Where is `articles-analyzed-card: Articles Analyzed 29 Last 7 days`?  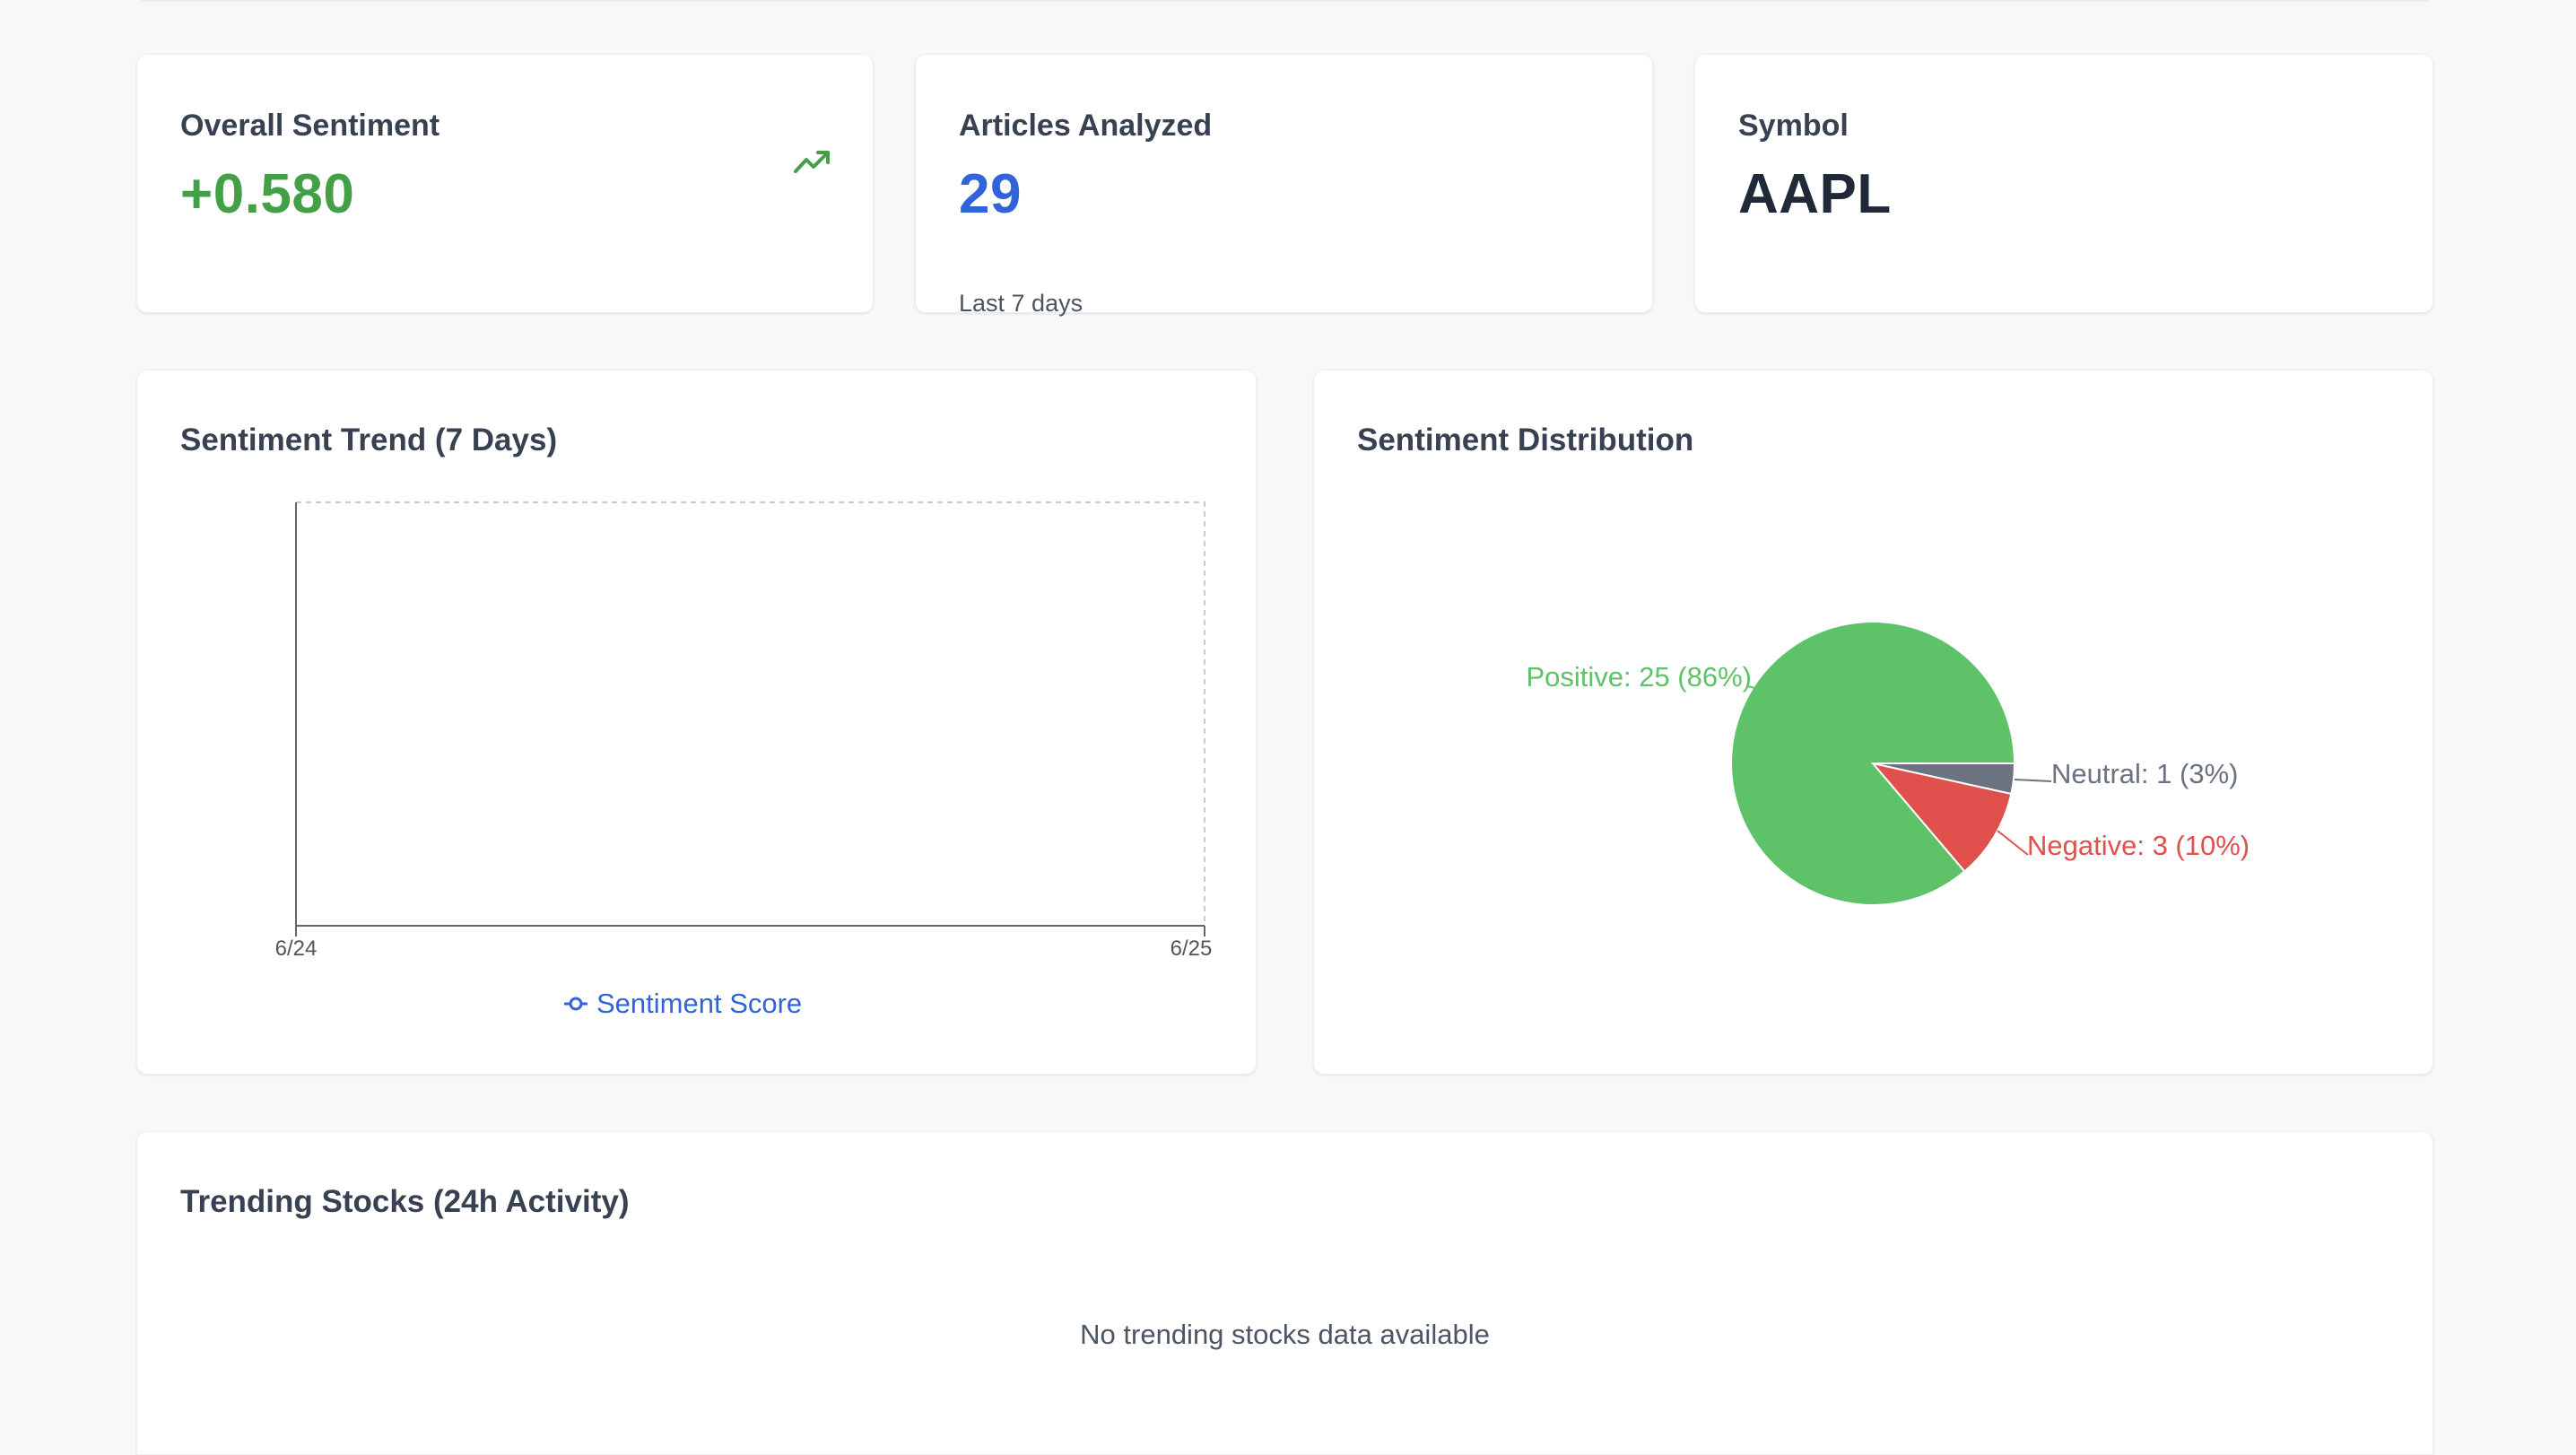
articles-analyzed-card: Articles Analyzed 29 Last 7 days is located at coordinates (1284, 185).